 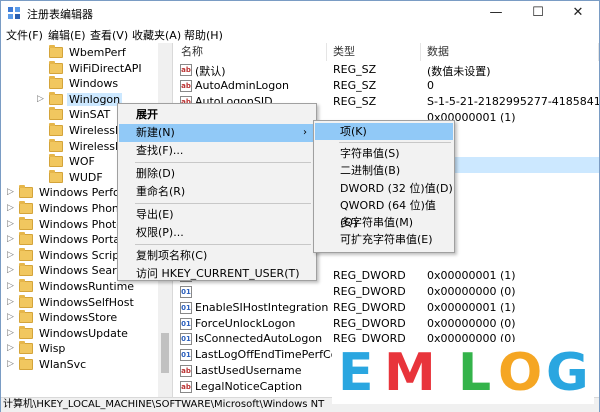 What do you see at coordinates (156, 173) in the screenshot?
I see `context-menu-item-label: 删除(D)` at bounding box center [156, 173].